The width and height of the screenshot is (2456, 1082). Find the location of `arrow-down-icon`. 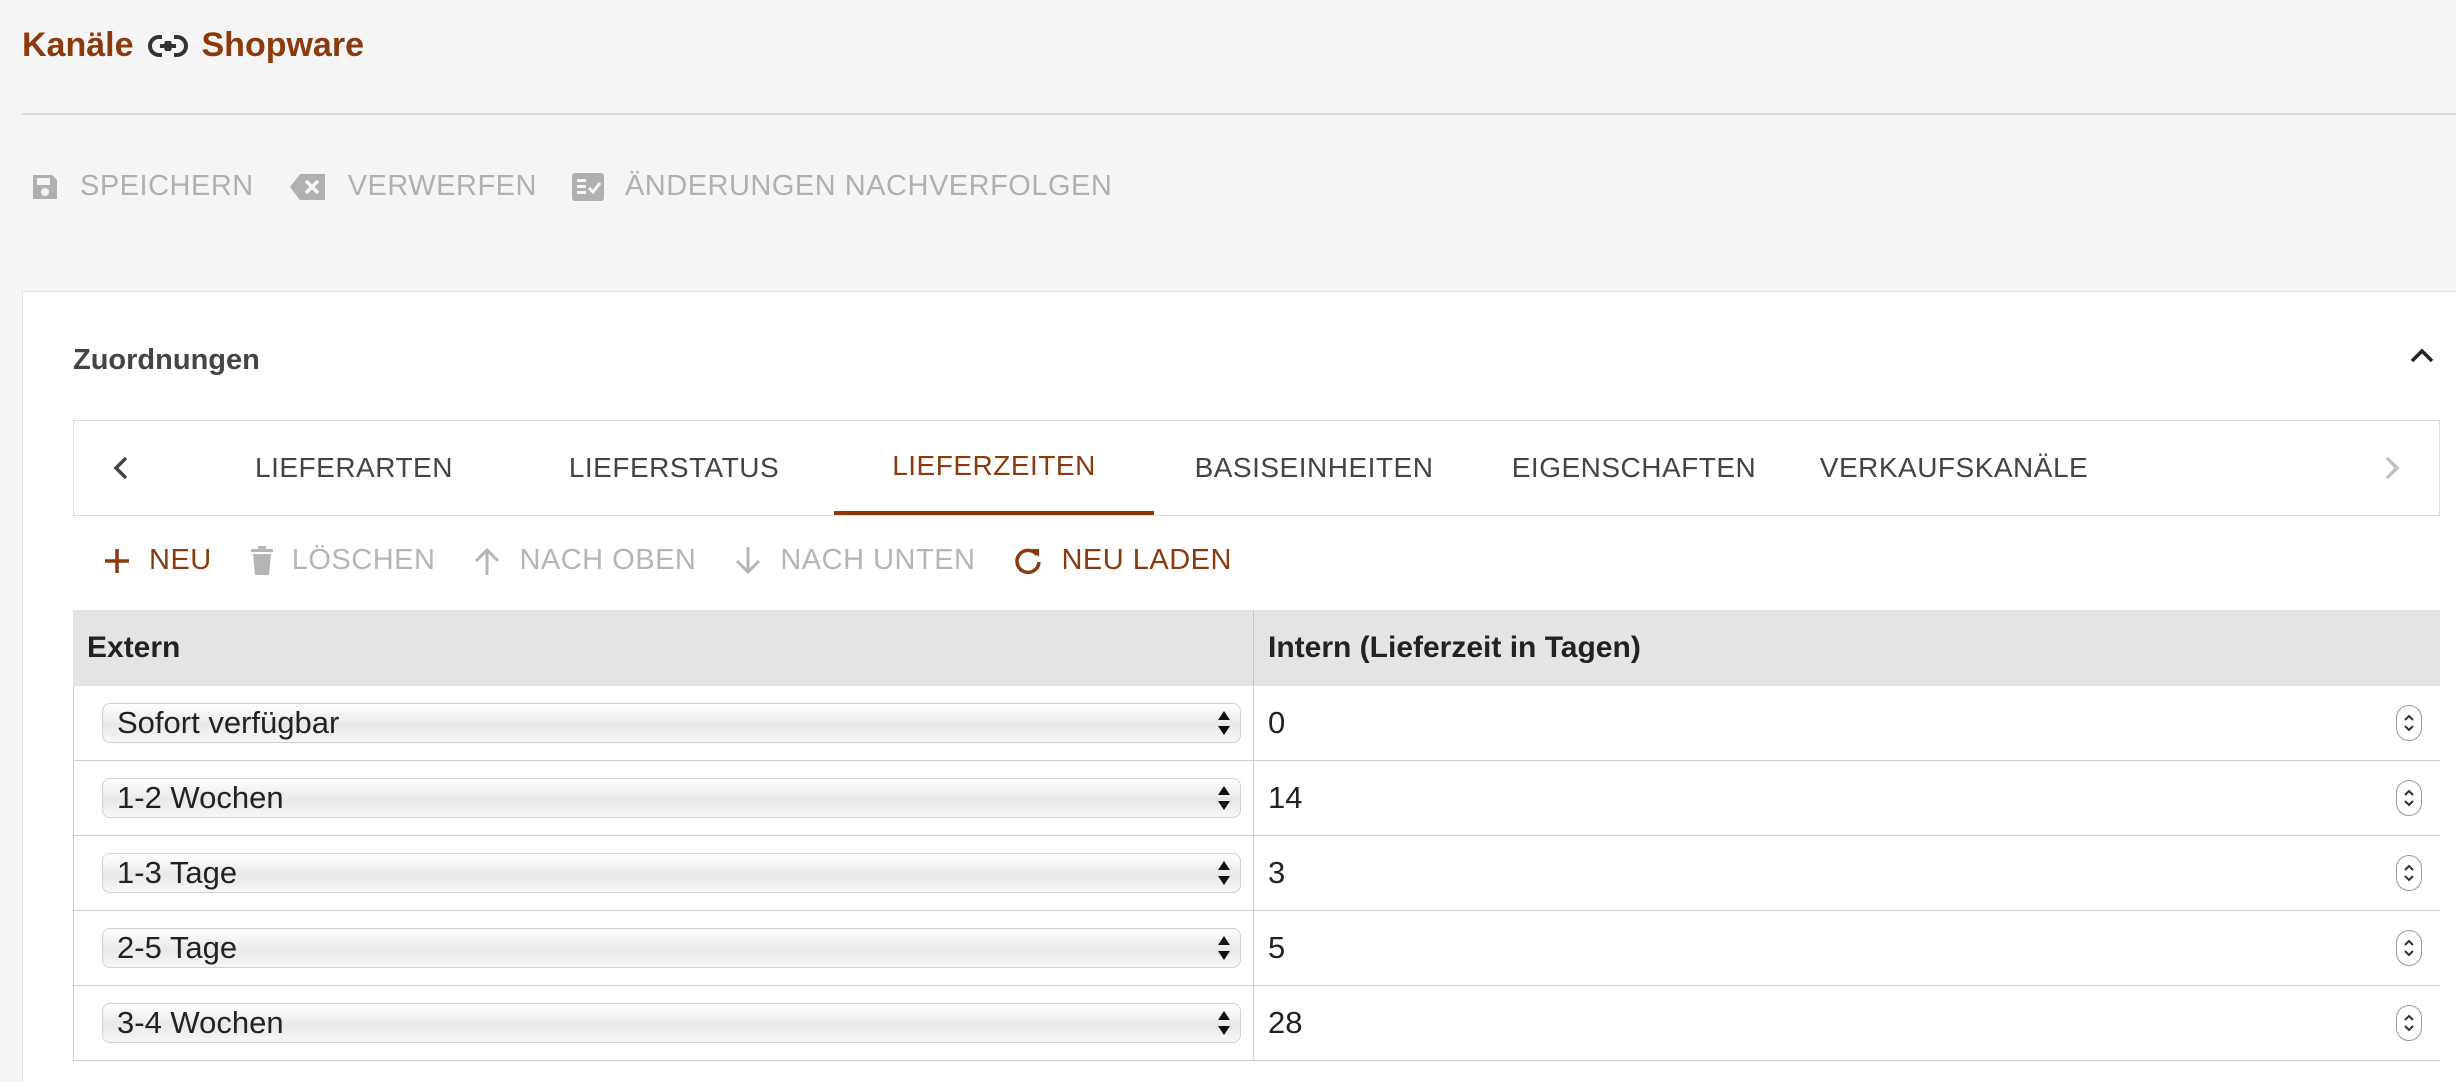

arrow-down-icon is located at coordinates (748, 560).